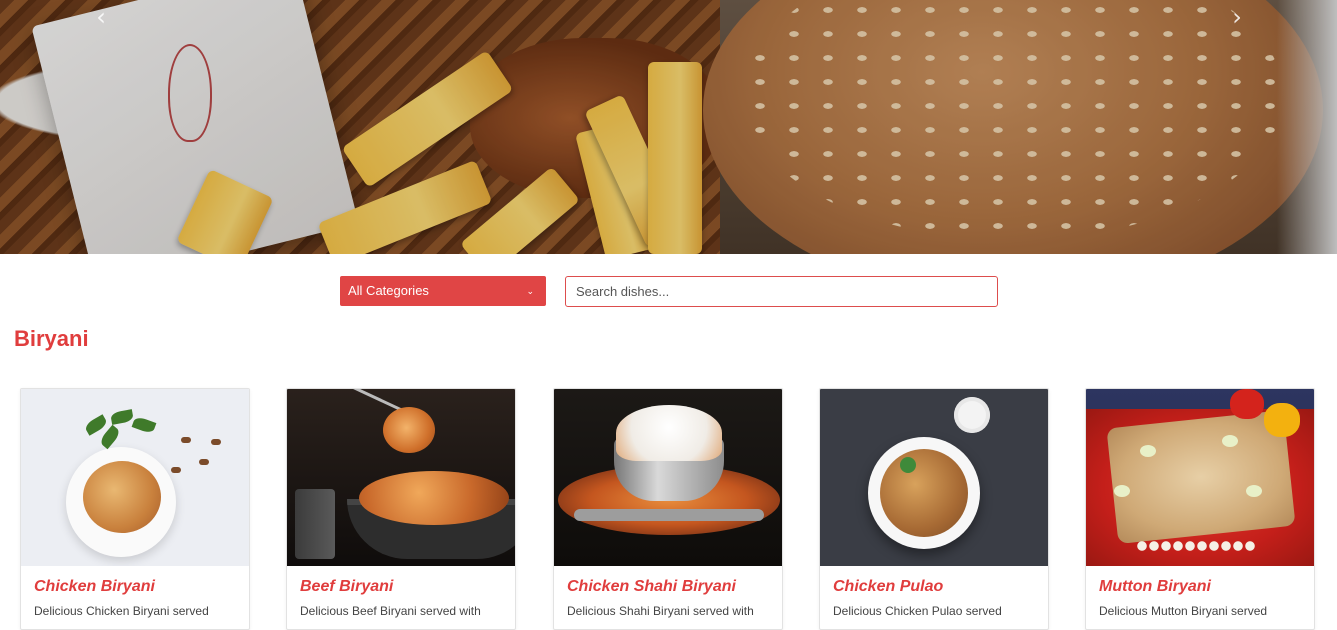 This screenshot has height=630, width=1337. What do you see at coordinates (101, 17) in the screenshot?
I see `carousel-prev-icon: ‹` at bounding box center [101, 17].